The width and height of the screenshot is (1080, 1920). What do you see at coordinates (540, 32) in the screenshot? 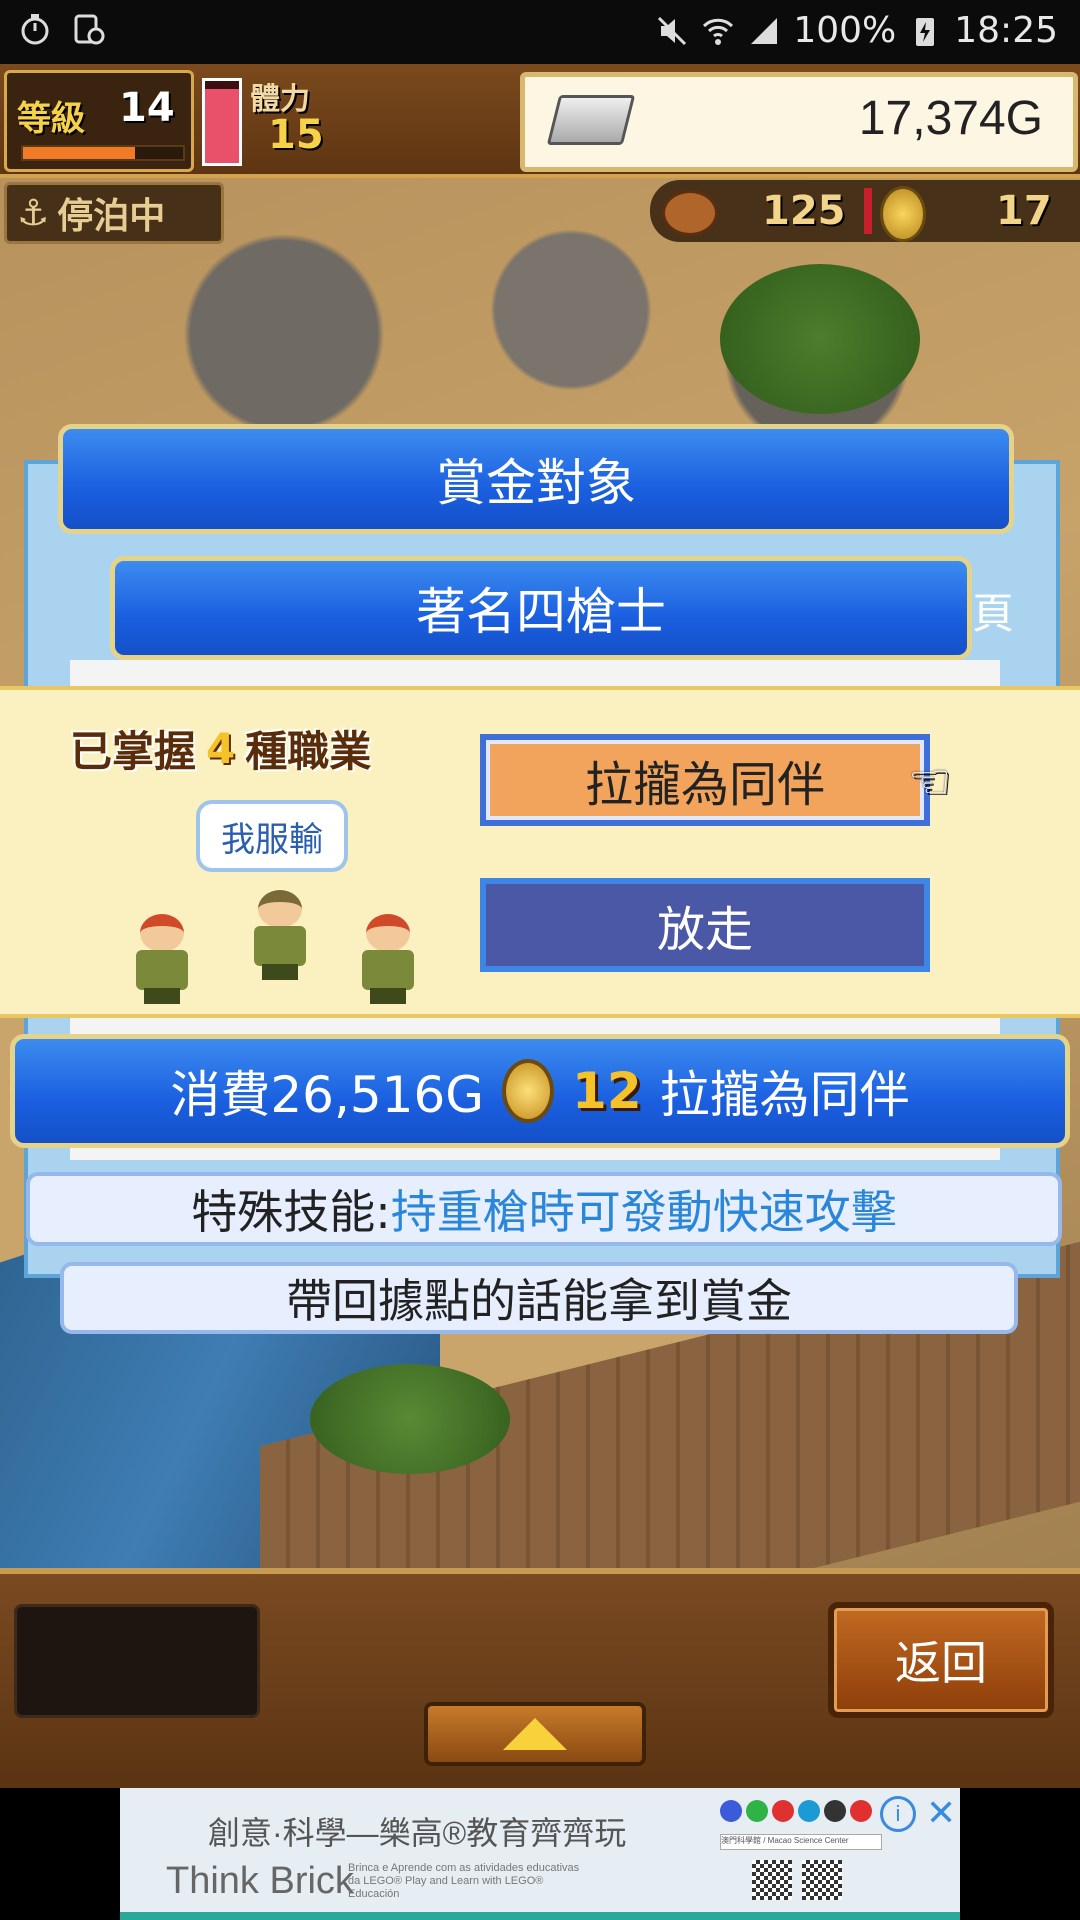
I see `status-bar: 100% 18:25` at bounding box center [540, 32].